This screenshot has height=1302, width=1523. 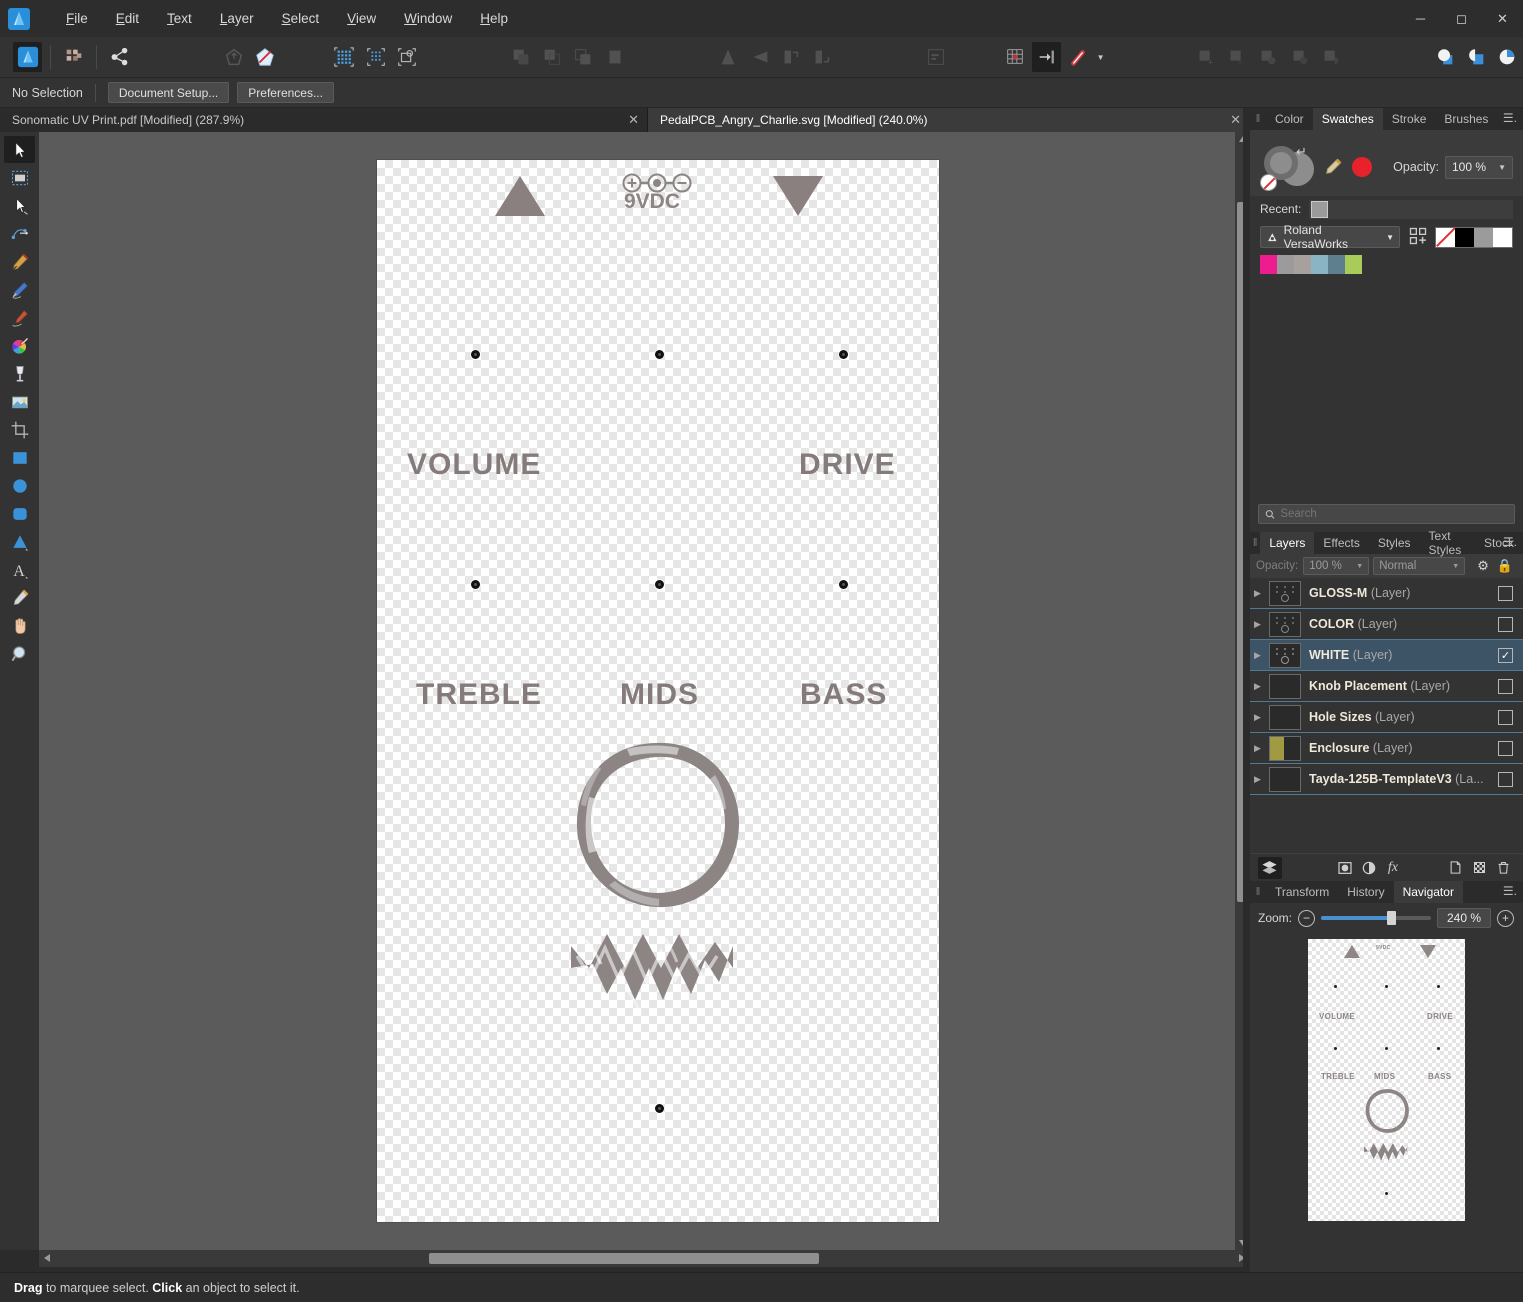 What do you see at coordinates (19, 233) in the screenshot?
I see `corner-tool` at bounding box center [19, 233].